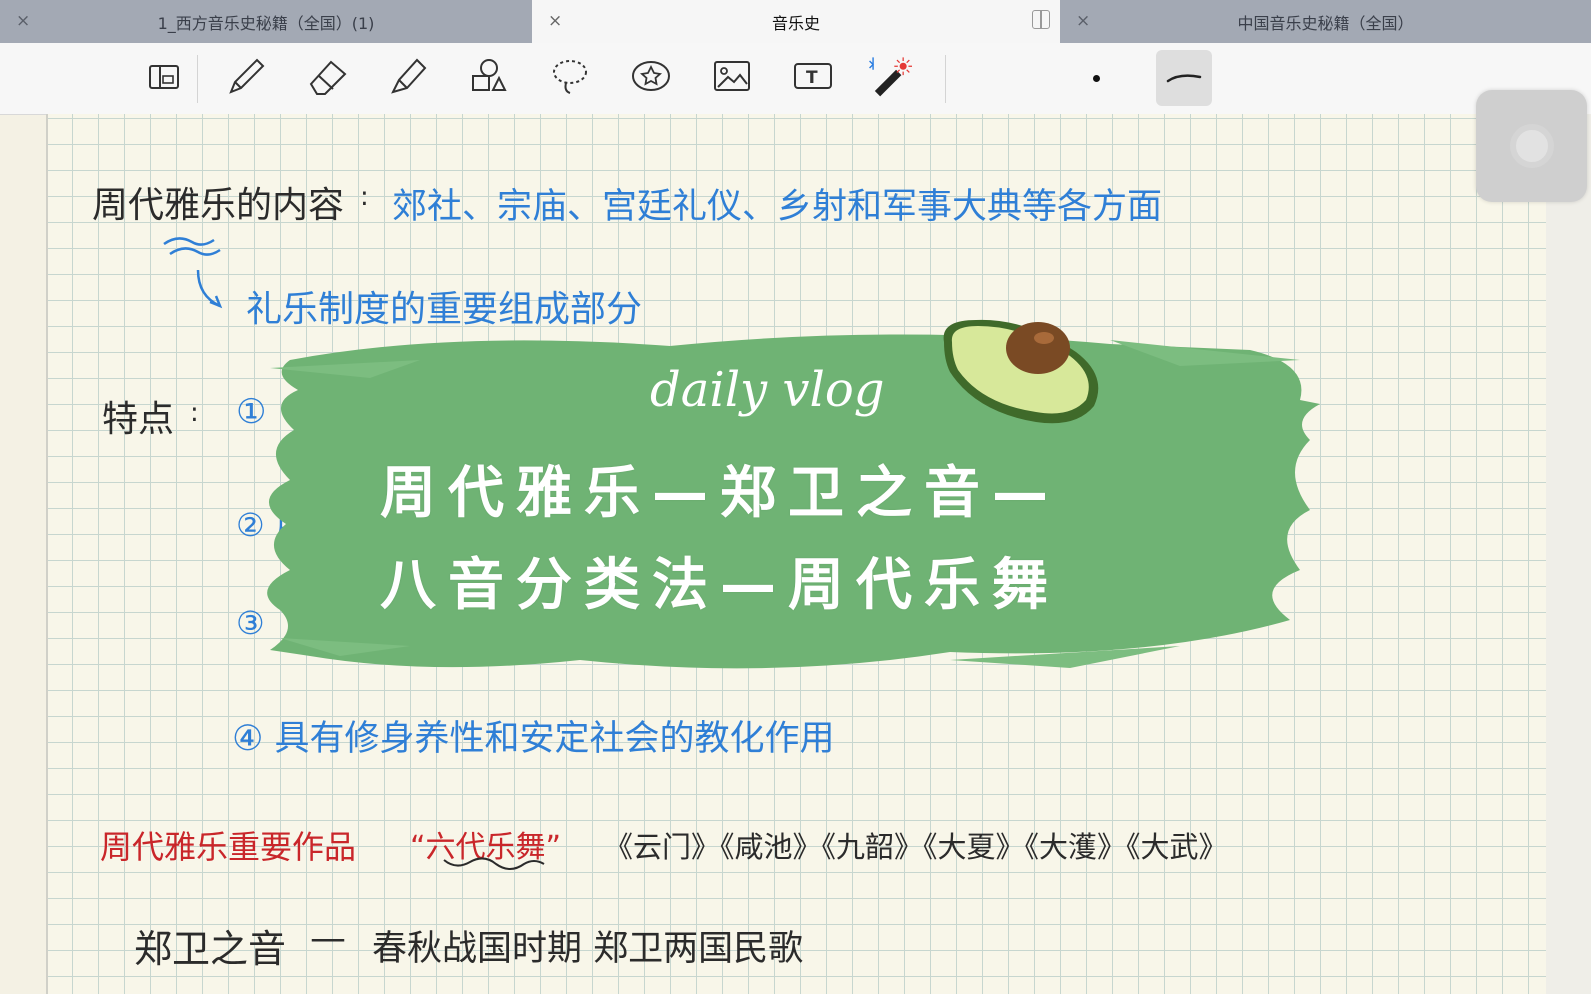 The image size is (1591, 994). I want to click on banner-title-line2: 八音分类法—周代乐舞, so click(720, 585).